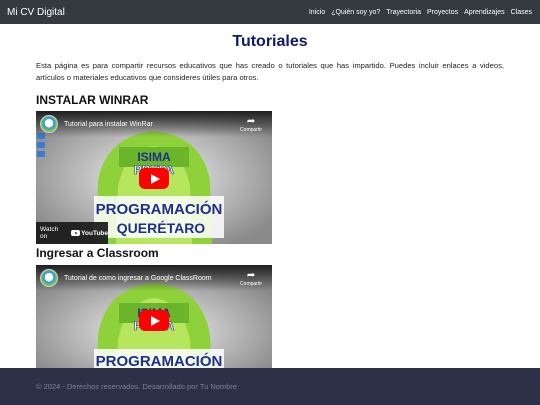 This screenshot has height=405, width=540. I want to click on section-heading-winrar: INSTALAR WINRAR, so click(92, 100).